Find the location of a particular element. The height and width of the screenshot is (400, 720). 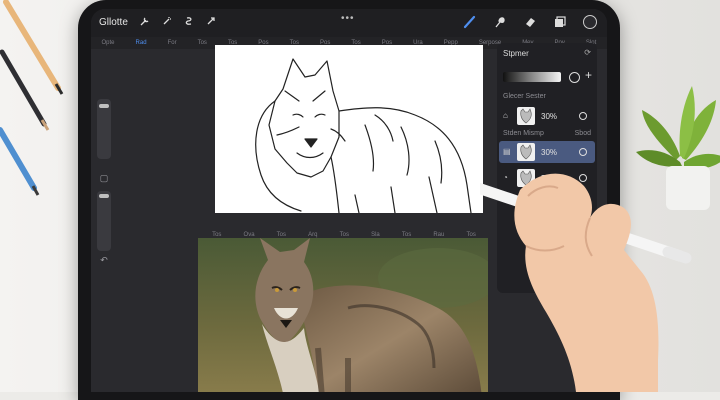

wrench-icon is located at coordinates (145, 22).